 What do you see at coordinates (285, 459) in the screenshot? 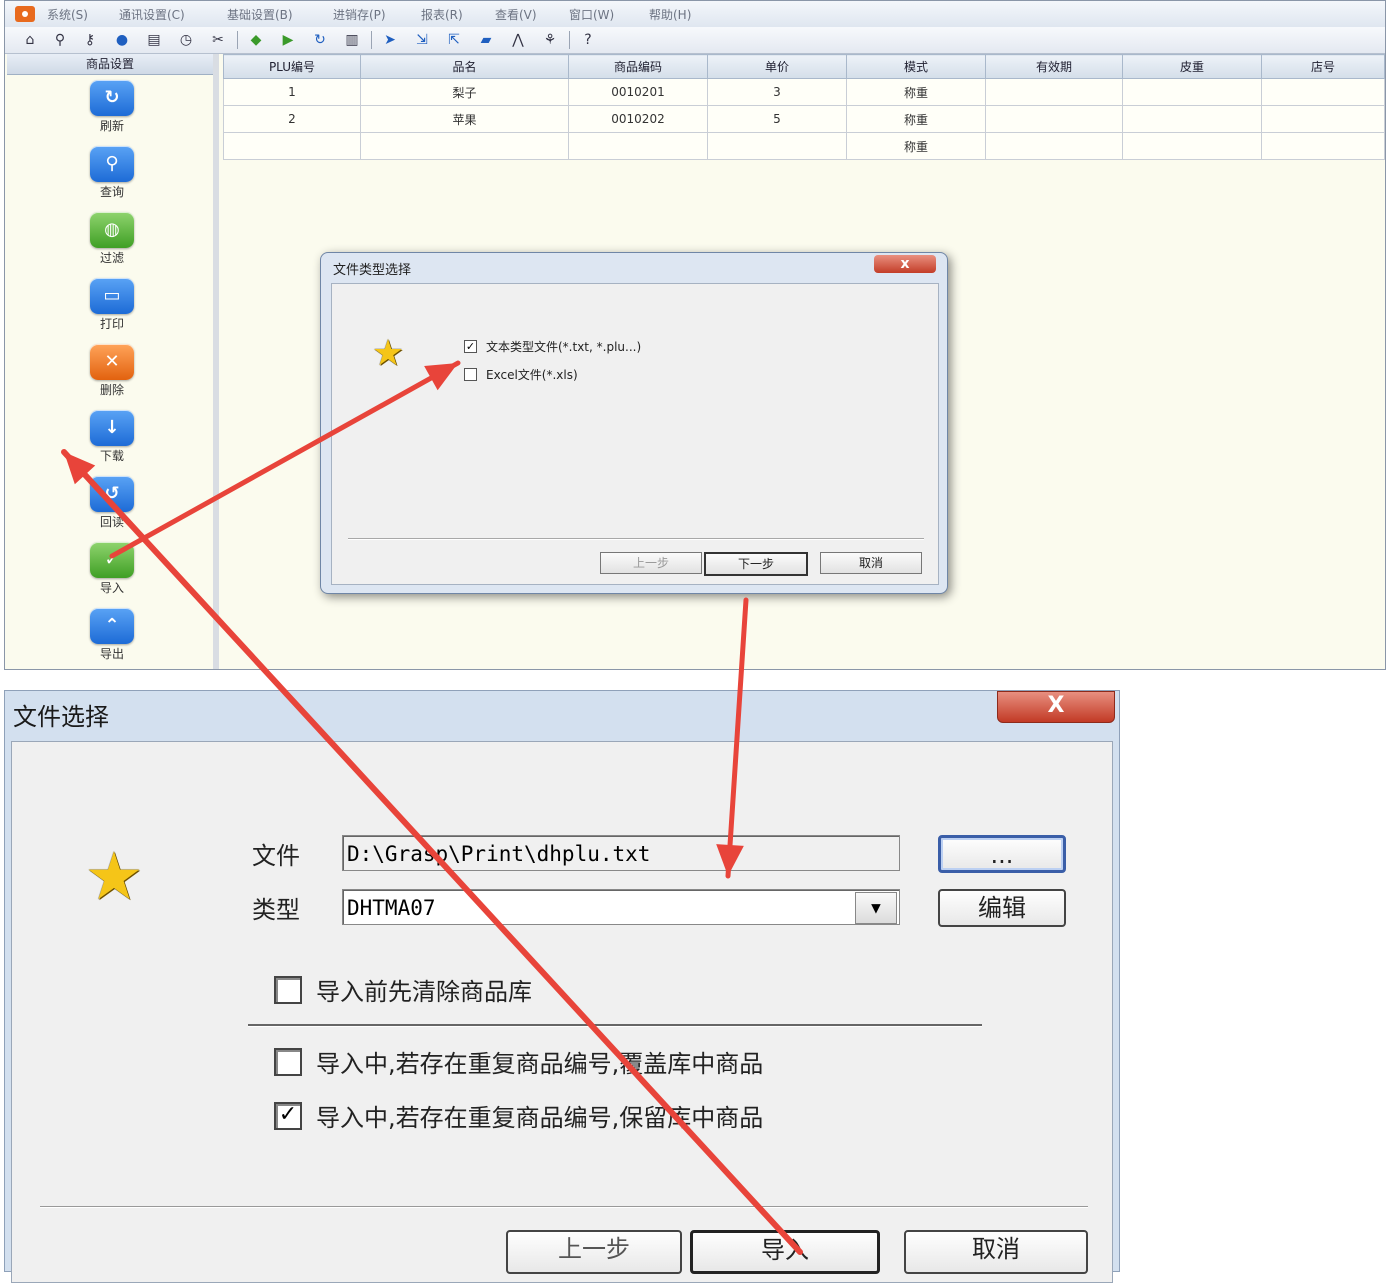
I see `arrow-import-to-filetype` at bounding box center [285, 459].